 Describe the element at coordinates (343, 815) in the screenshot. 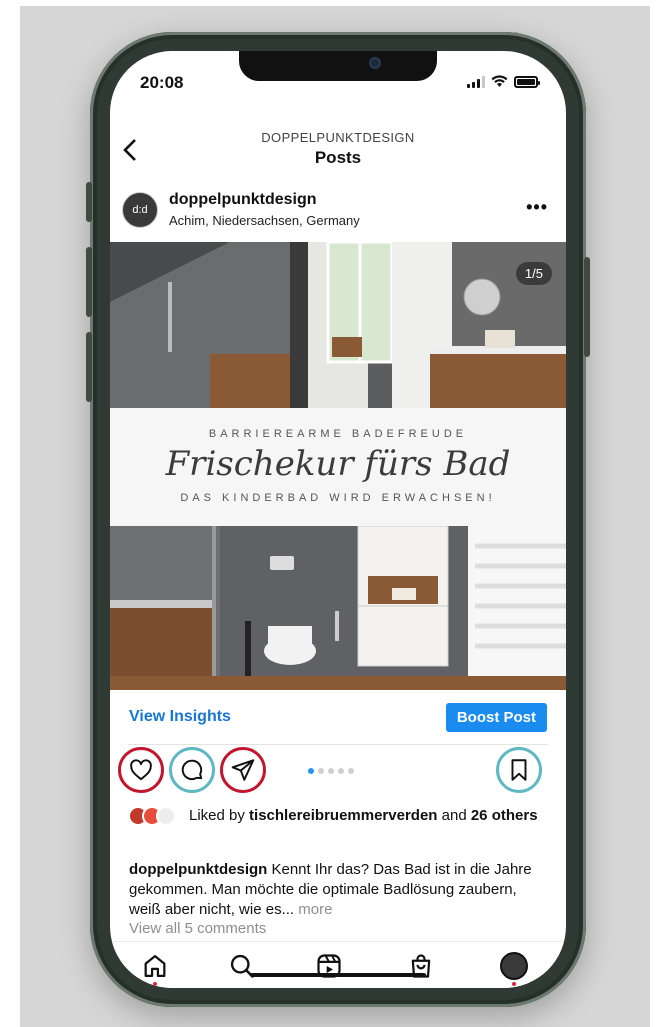

I see `liked-user-link: tischlereibruemmerverden` at that location.